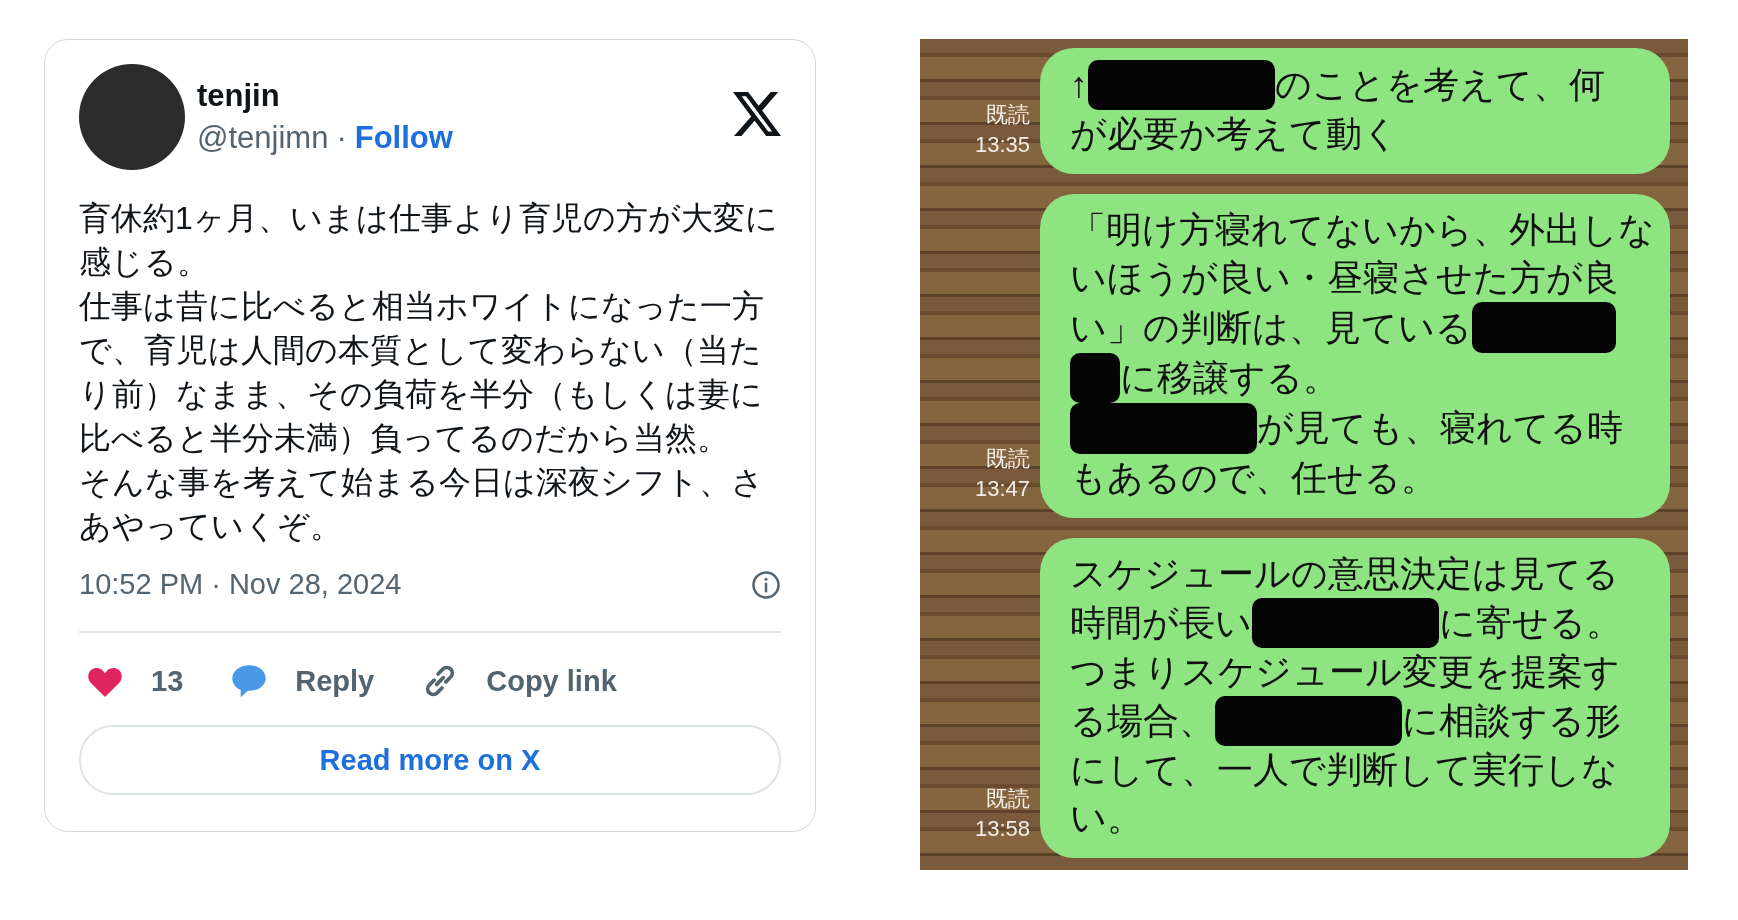  Describe the element at coordinates (429, 240) in the screenshot. I see `tweet-text: 育休約1ヶ月、いまは仕事より育児の方が大変に感じる。` at that location.